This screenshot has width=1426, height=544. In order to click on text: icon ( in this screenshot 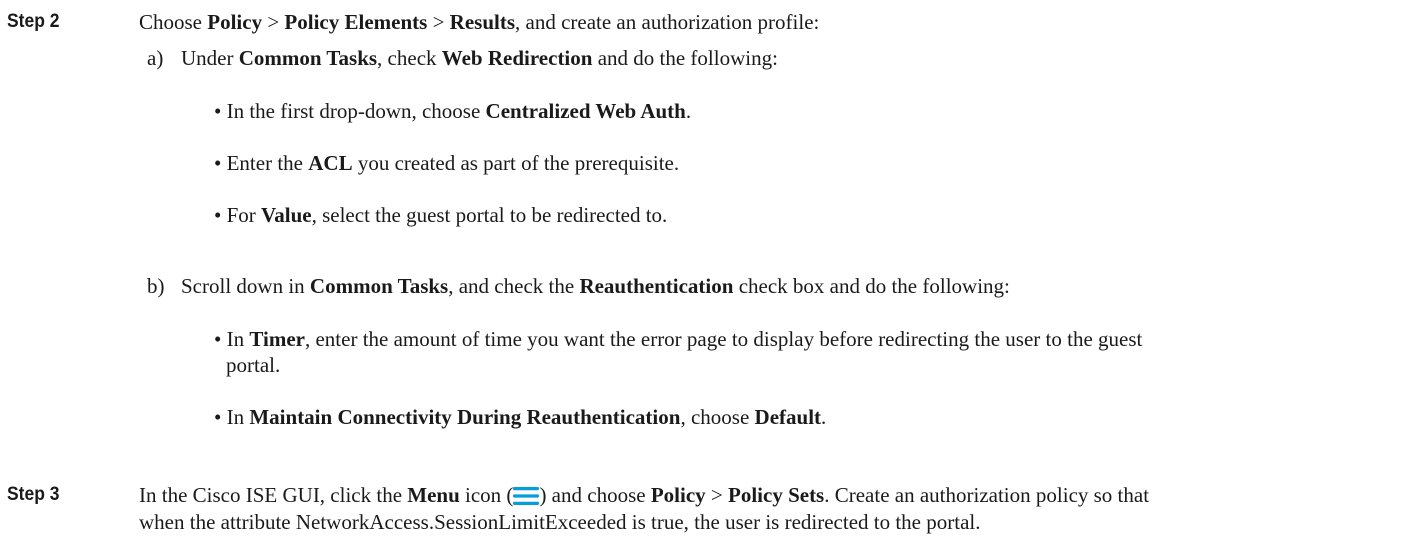, I will do `click(486, 495)`.